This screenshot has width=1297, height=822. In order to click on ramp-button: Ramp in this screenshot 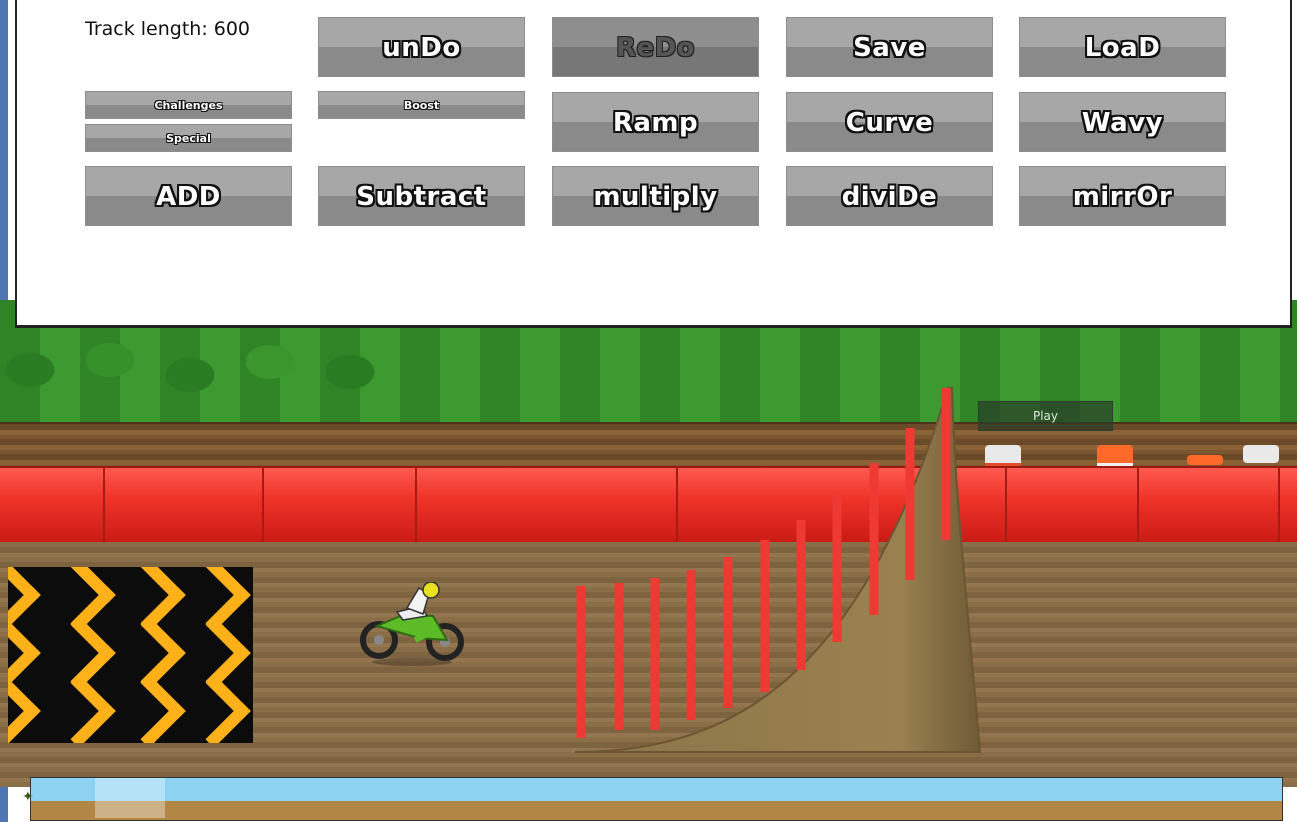, I will do `click(655, 122)`.